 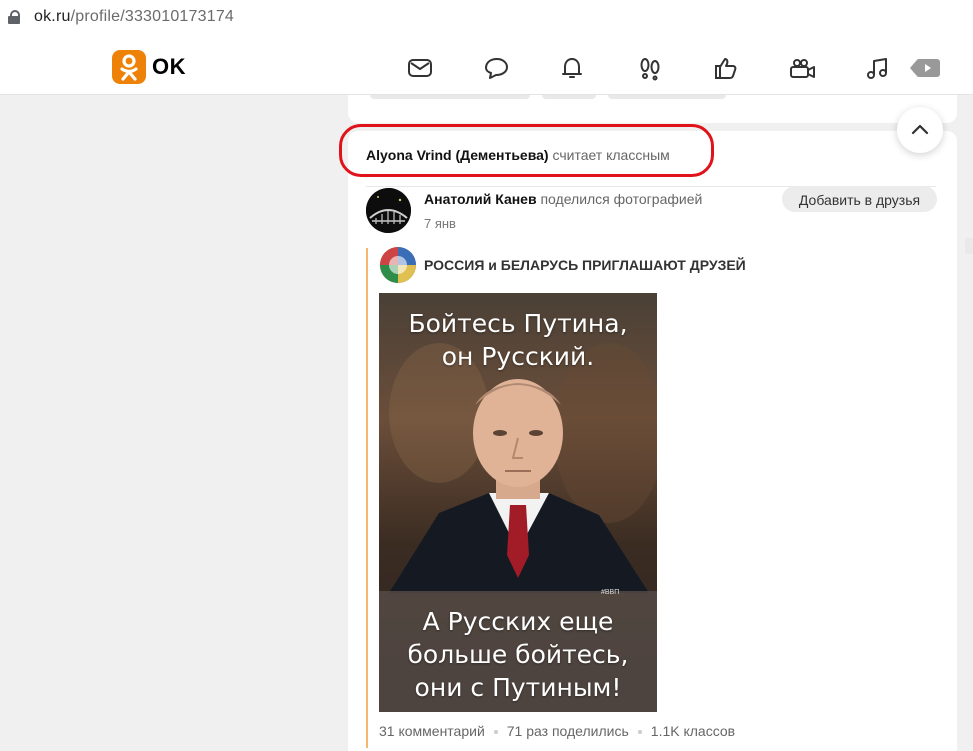 I want to click on chevron-up-icon, so click(x=920, y=129).